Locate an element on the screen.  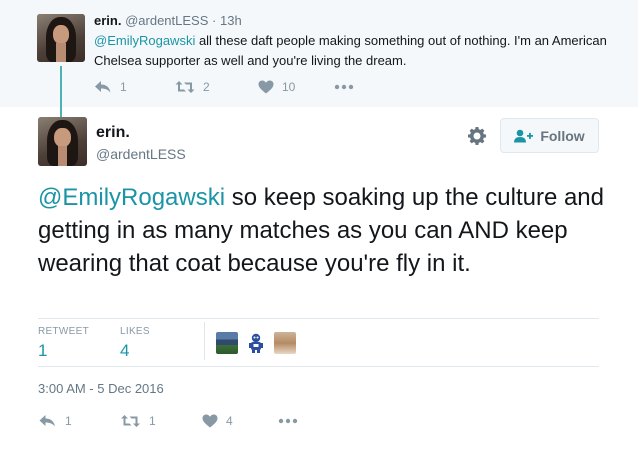
retweet-stat-label: RETWEET is located at coordinates (63, 331).